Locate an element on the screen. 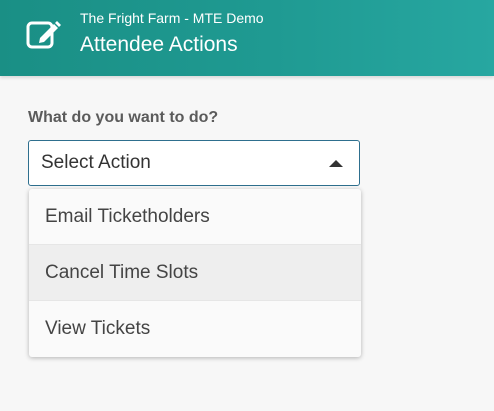  caret-up-icon is located at coordinates (336, 163).